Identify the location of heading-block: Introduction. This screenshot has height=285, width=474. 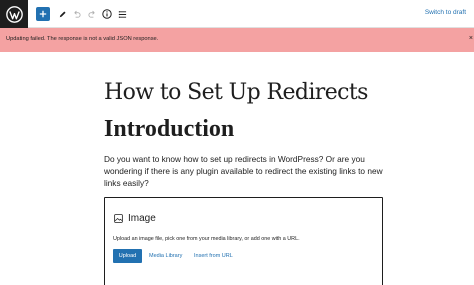
(169, 129).